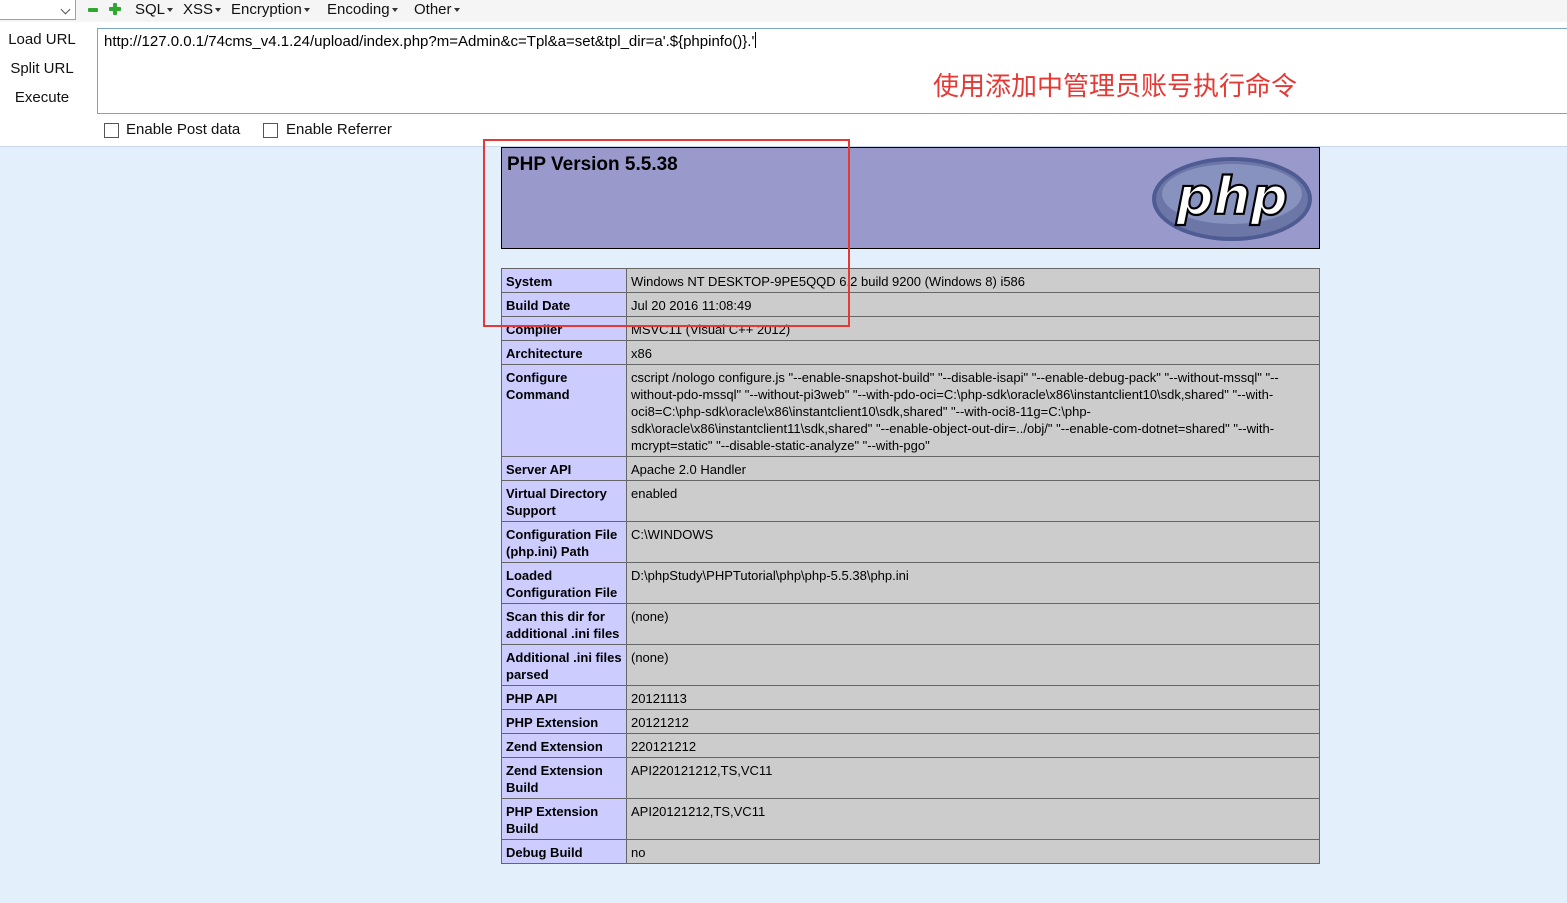  What do you see at coordinates (783, 131) in the screenshot?
I see `hackbar-options: Enable Post data Enable Referrer` at bounding box center [783, 131].